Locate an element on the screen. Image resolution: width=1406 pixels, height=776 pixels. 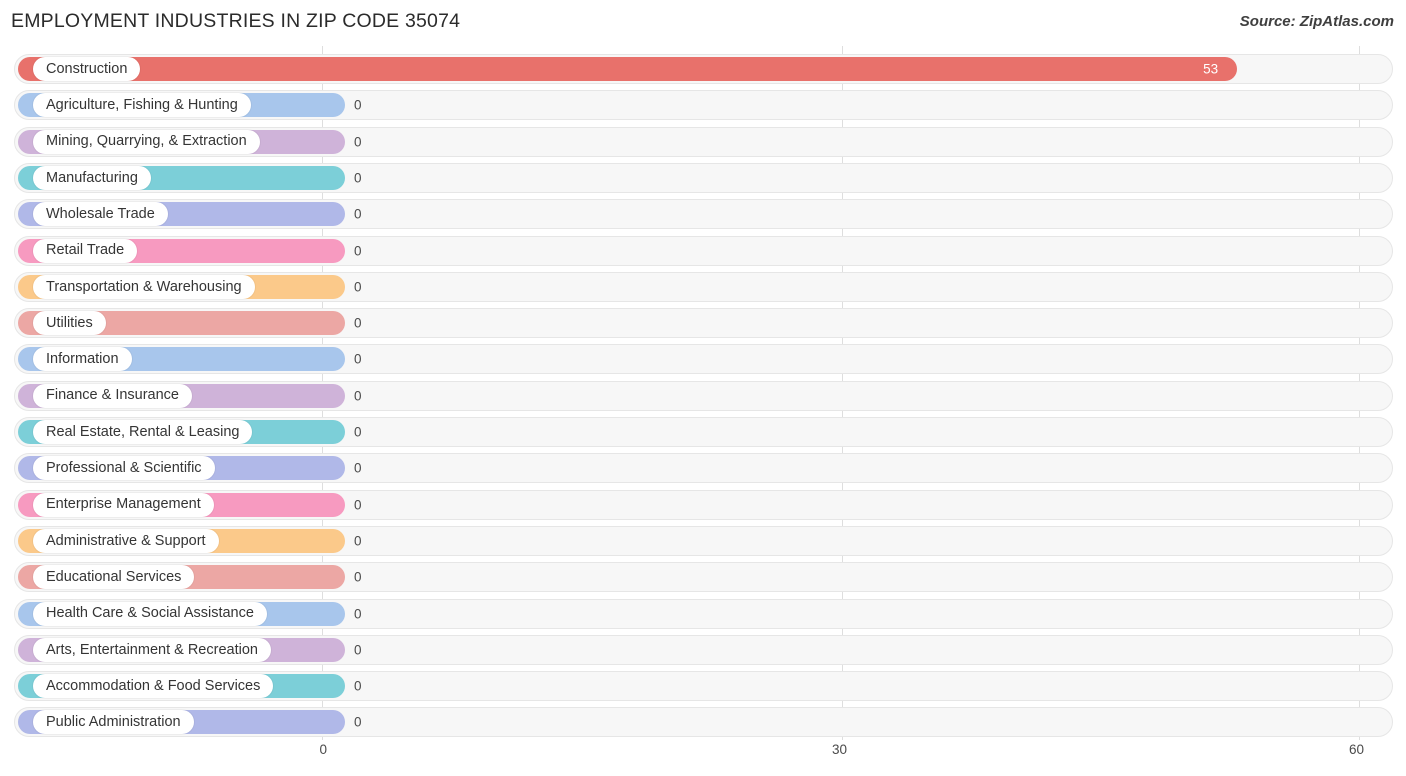
bar-category-label: Finance & Insurance is located at coordinates (112, 395).